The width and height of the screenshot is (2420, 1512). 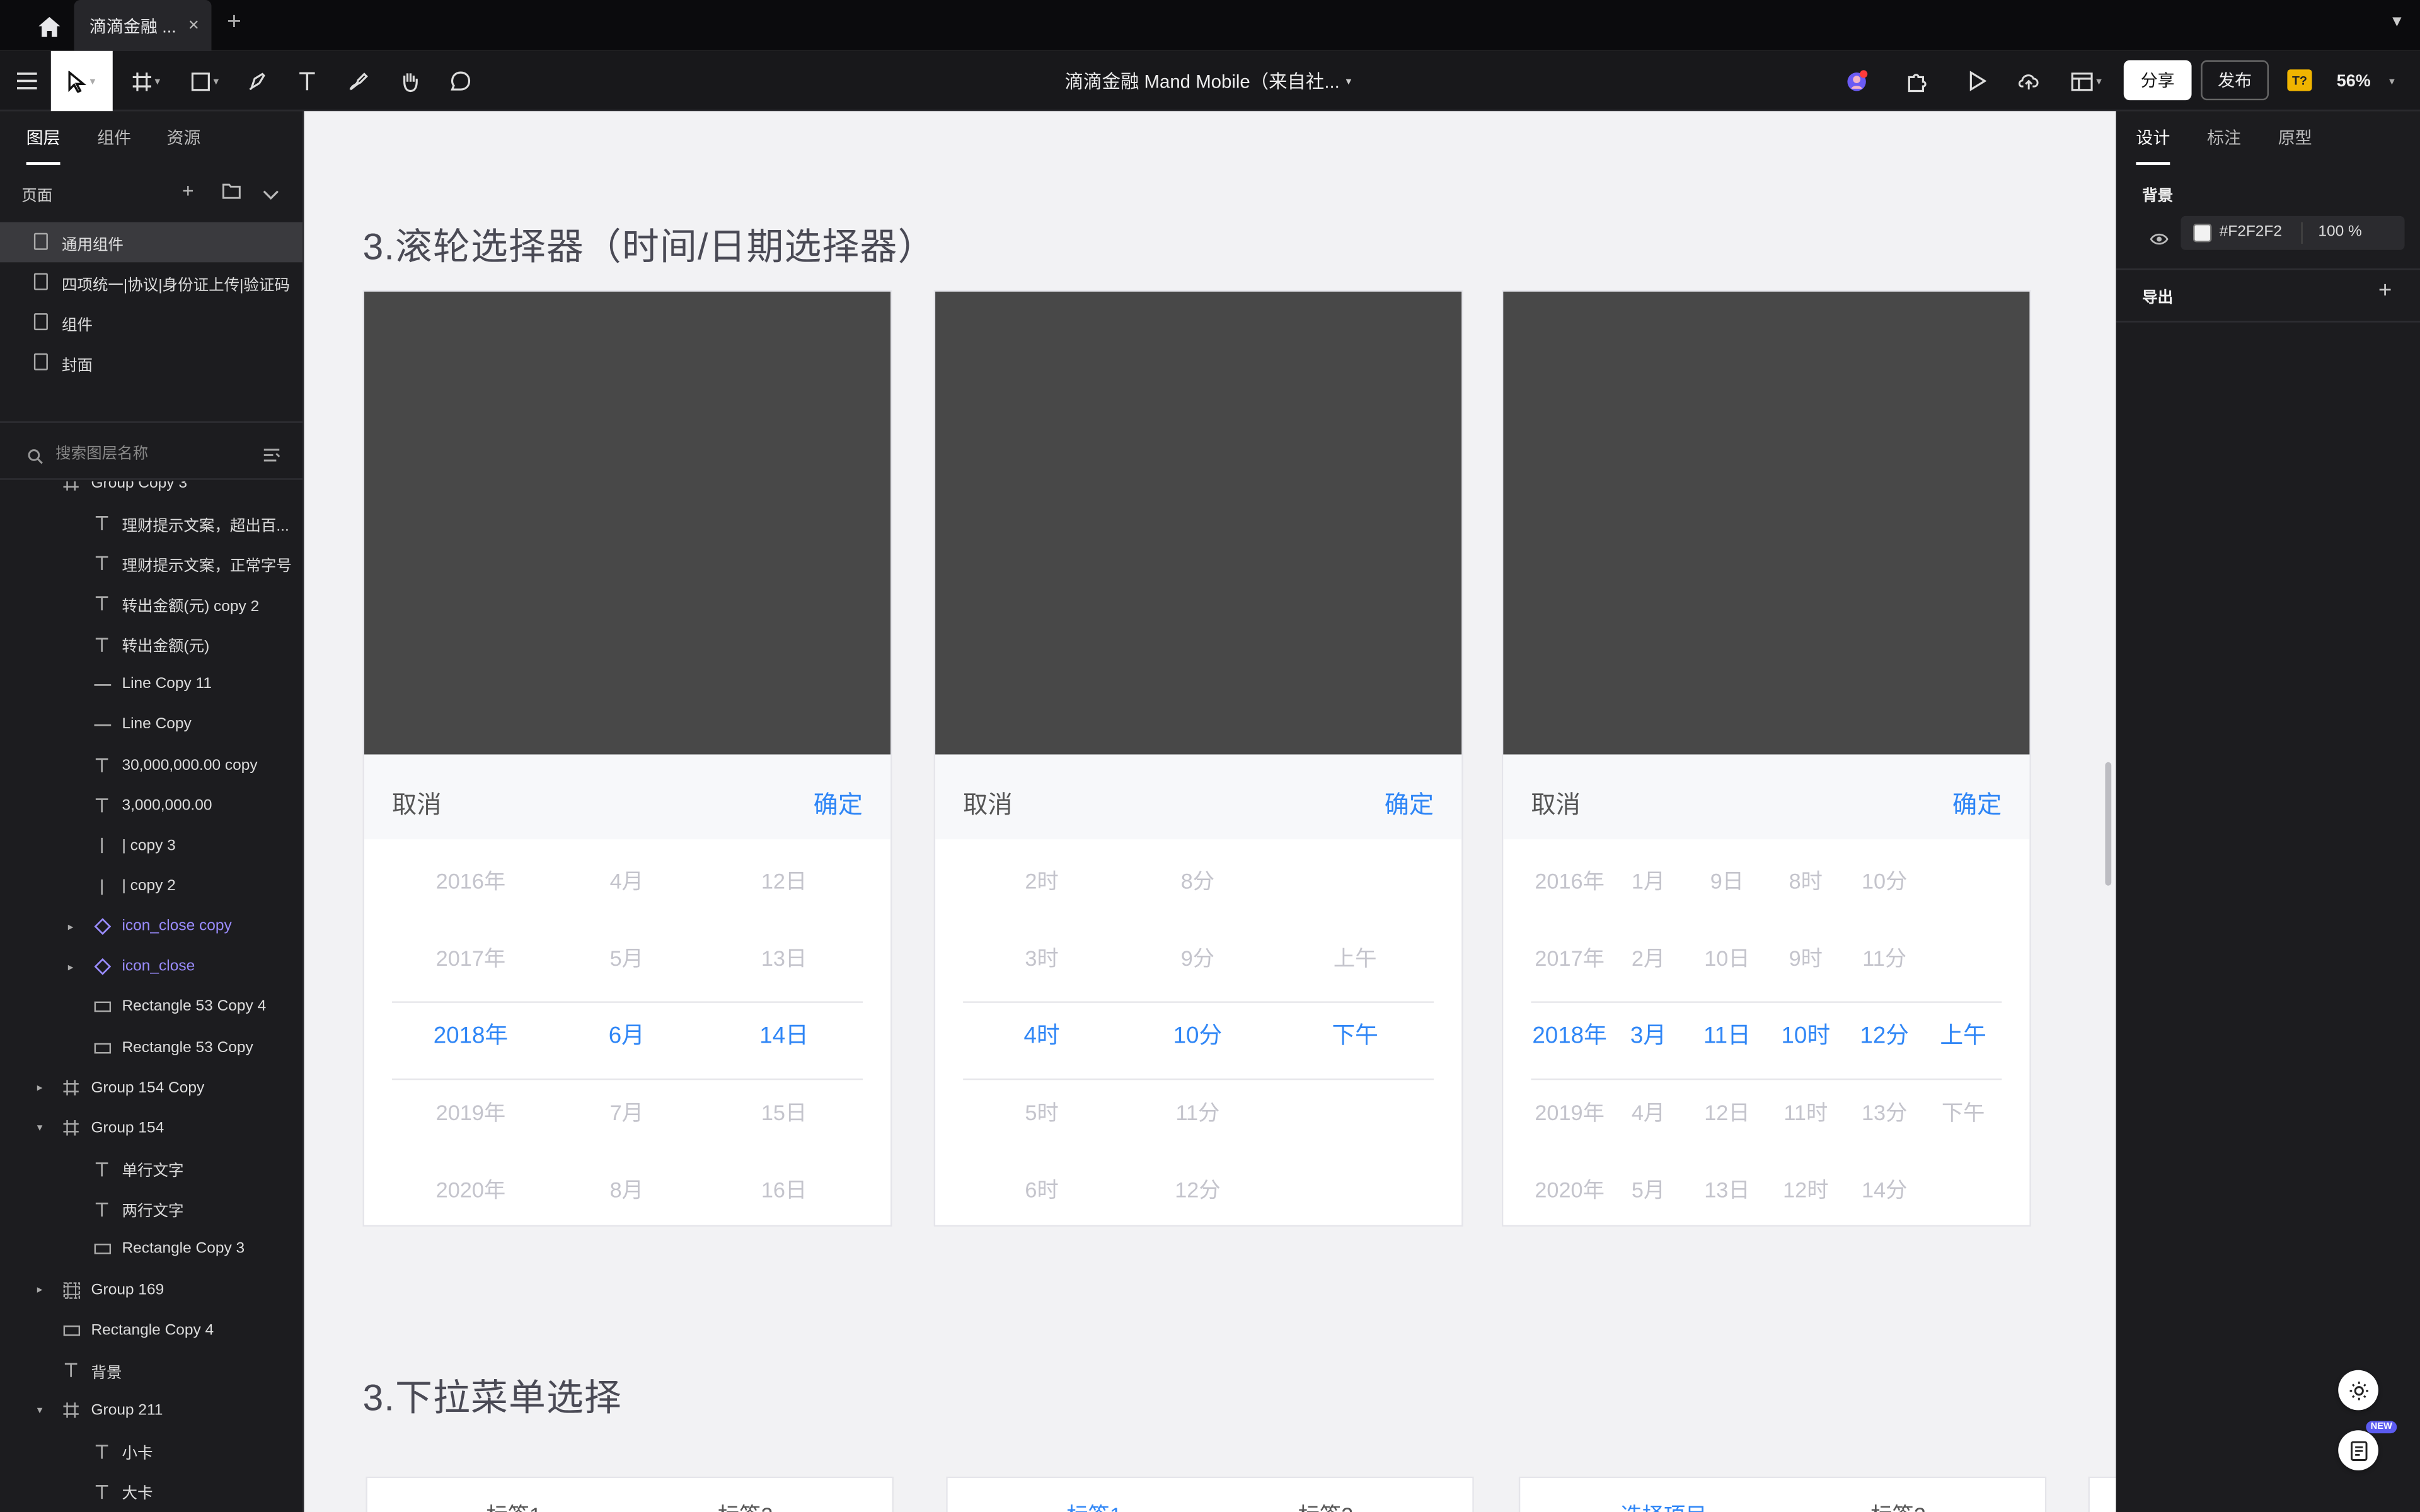 I want to click on search-input, so click(x=155, y=453).